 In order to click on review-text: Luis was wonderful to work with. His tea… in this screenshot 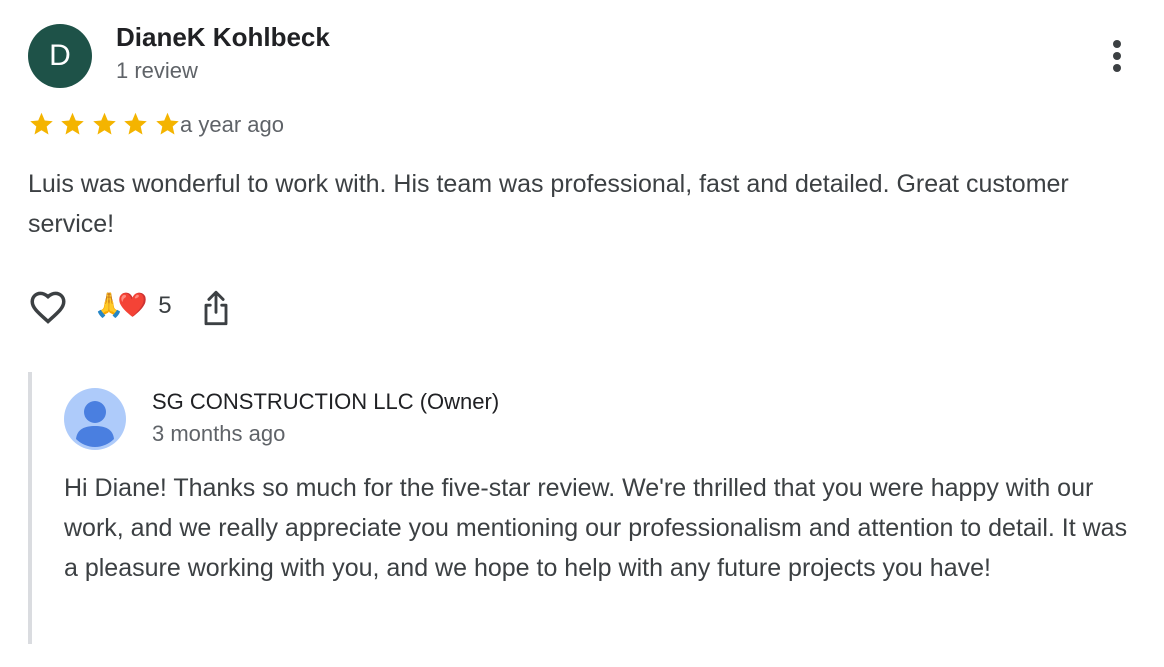, I will do `click(548, 204)`.